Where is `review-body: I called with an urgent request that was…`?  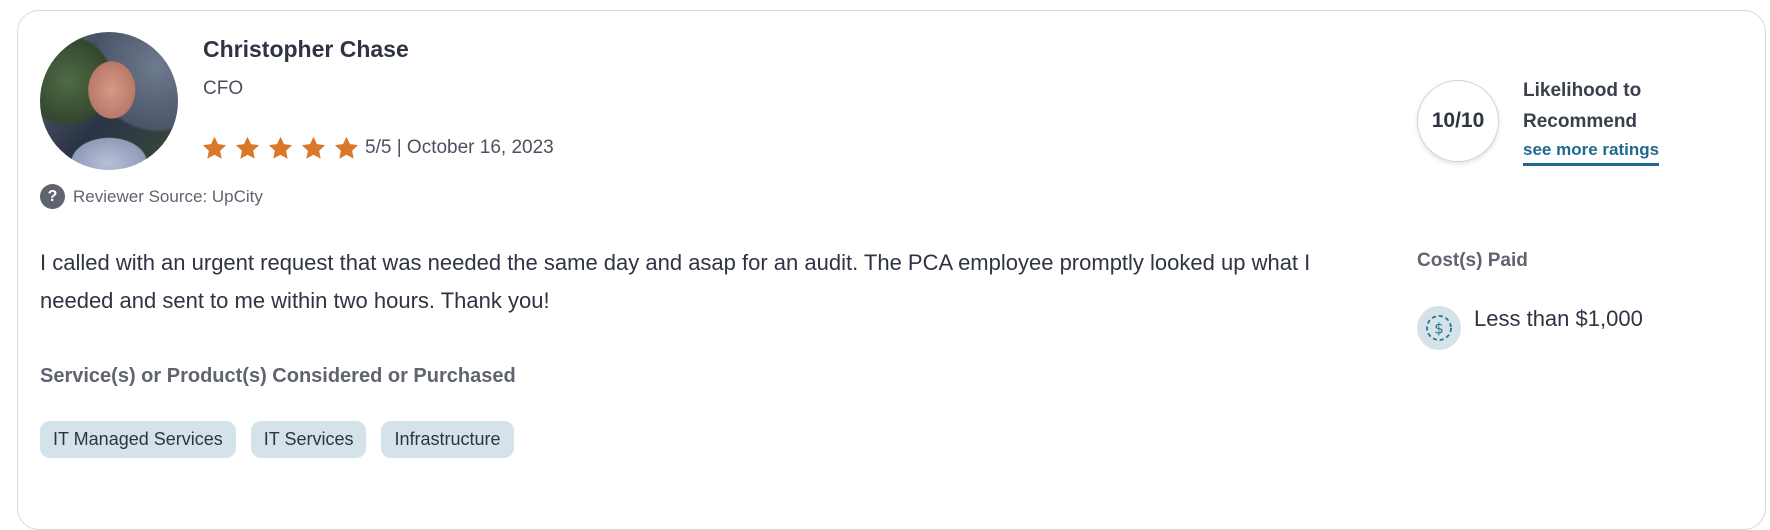
review-body: I called with an urgent request that was… is located at coordinates (675, 281).